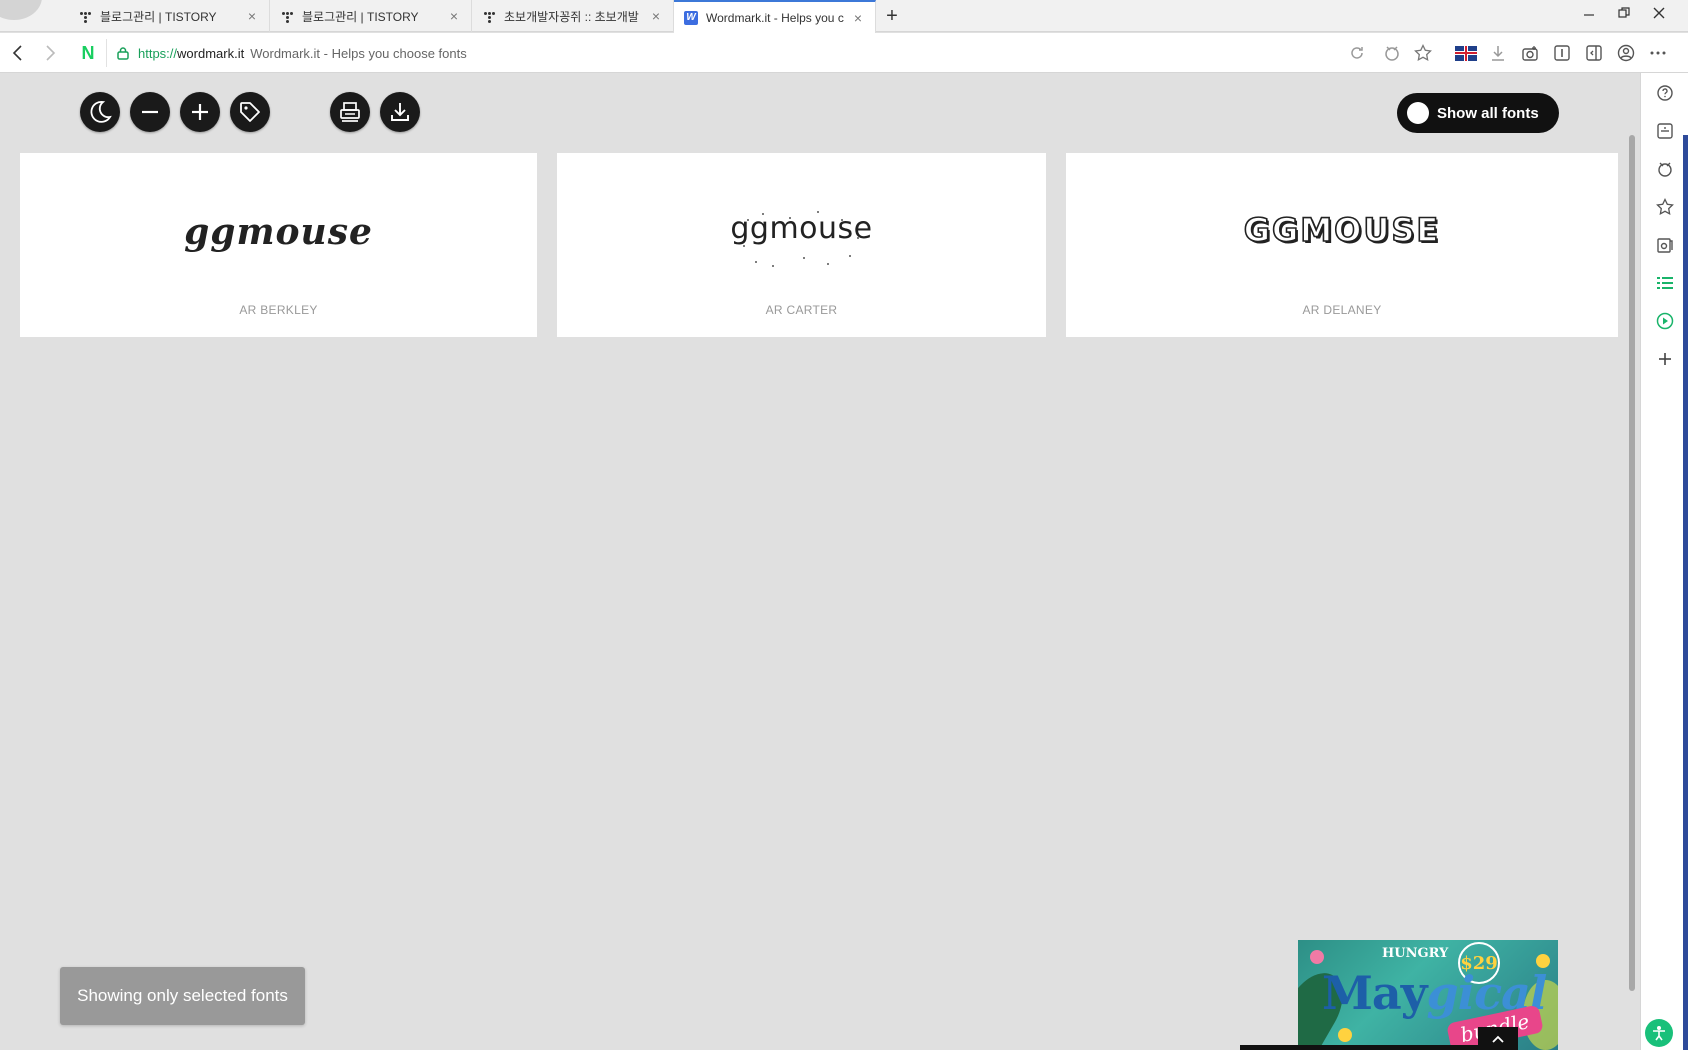 The image size is (1688, 1050). I want to click on favorites-icon, so click(1665, 207).